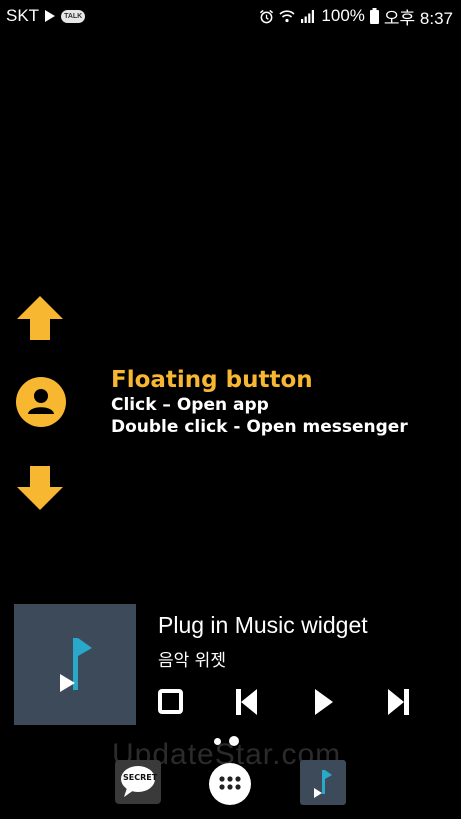 The width and height of the screenshot is (461, 819). I want to click on stop-button, so click(171, 702).